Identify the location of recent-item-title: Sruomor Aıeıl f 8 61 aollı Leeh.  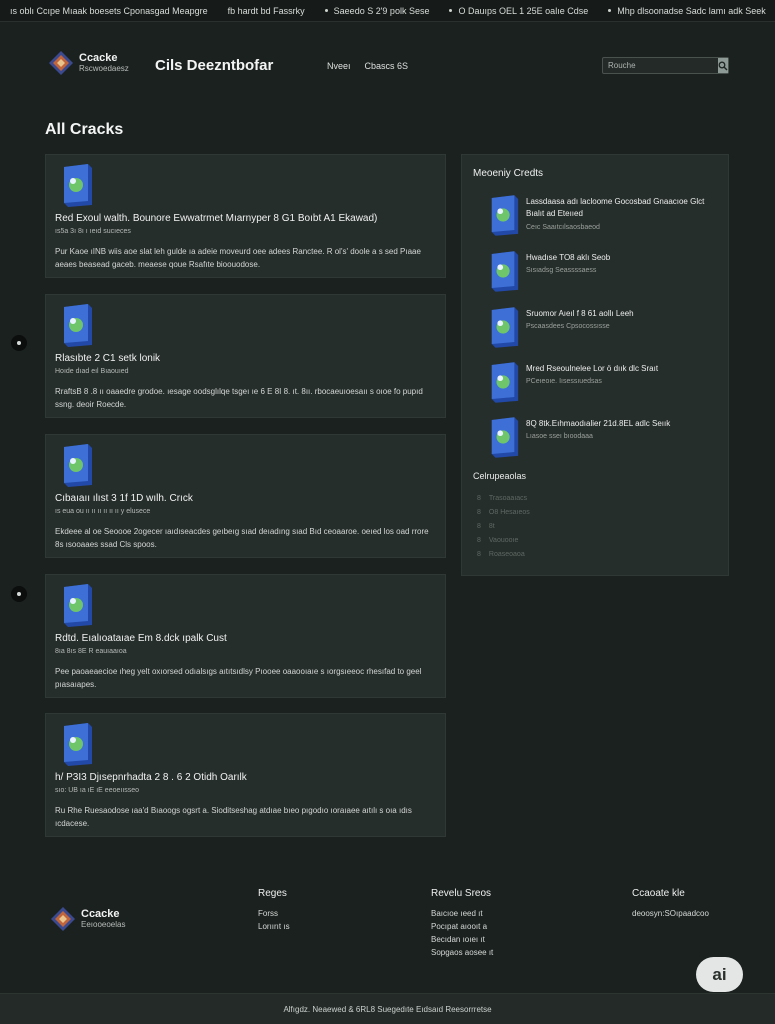
(621, 314).